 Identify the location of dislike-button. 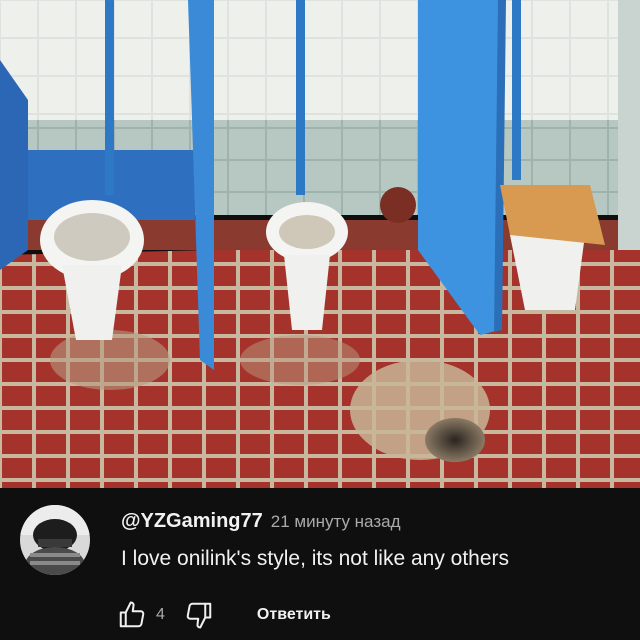
(199, 615).